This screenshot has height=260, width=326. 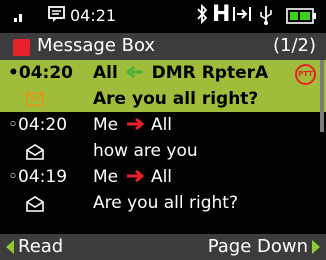 What do you see at coordinates (202, 14) in the screenshot?
I see `bluetooth-icon` at bounding box center [202, 14].